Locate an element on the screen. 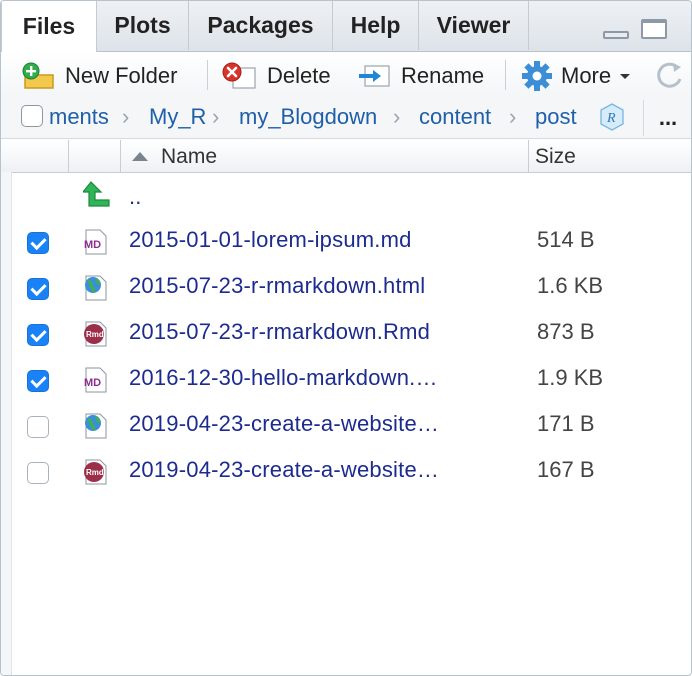  file-name-link: 2015-01-01-lorem-ipsum.md is located at coordinates (270, 240).